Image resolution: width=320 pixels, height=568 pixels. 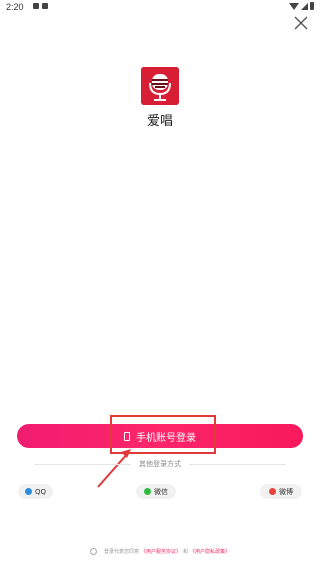 I want to click on agreement-row: 登录代表您同意 《用户服务协议》 和 《用户隐私政策》, so click(x=160, y=551).